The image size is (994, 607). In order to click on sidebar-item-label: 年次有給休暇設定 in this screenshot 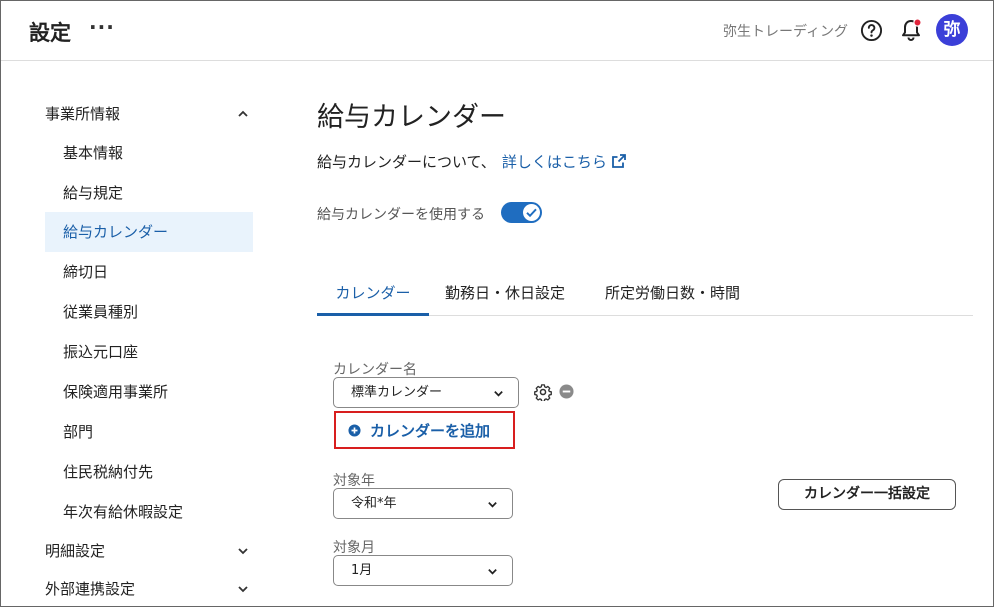, I will do `click(123, 512)`.